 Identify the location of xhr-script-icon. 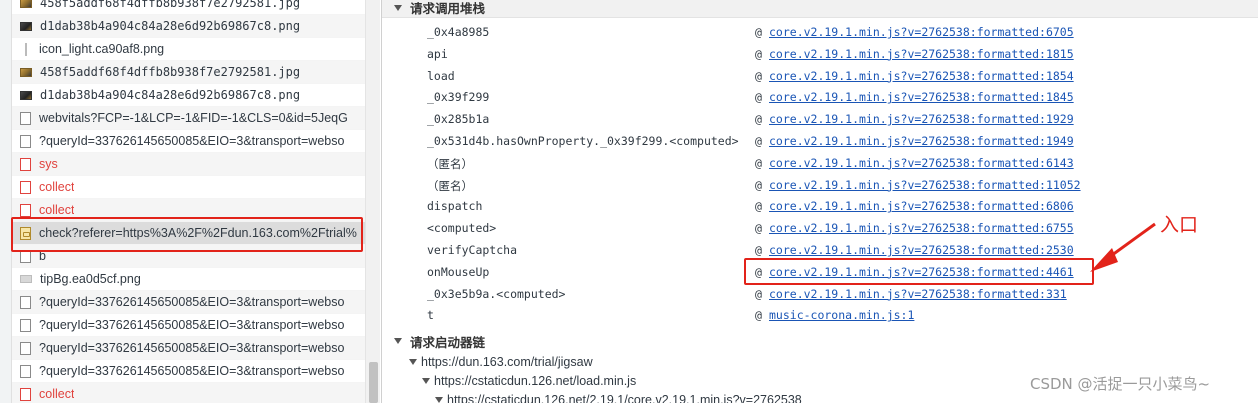
(25, 233).